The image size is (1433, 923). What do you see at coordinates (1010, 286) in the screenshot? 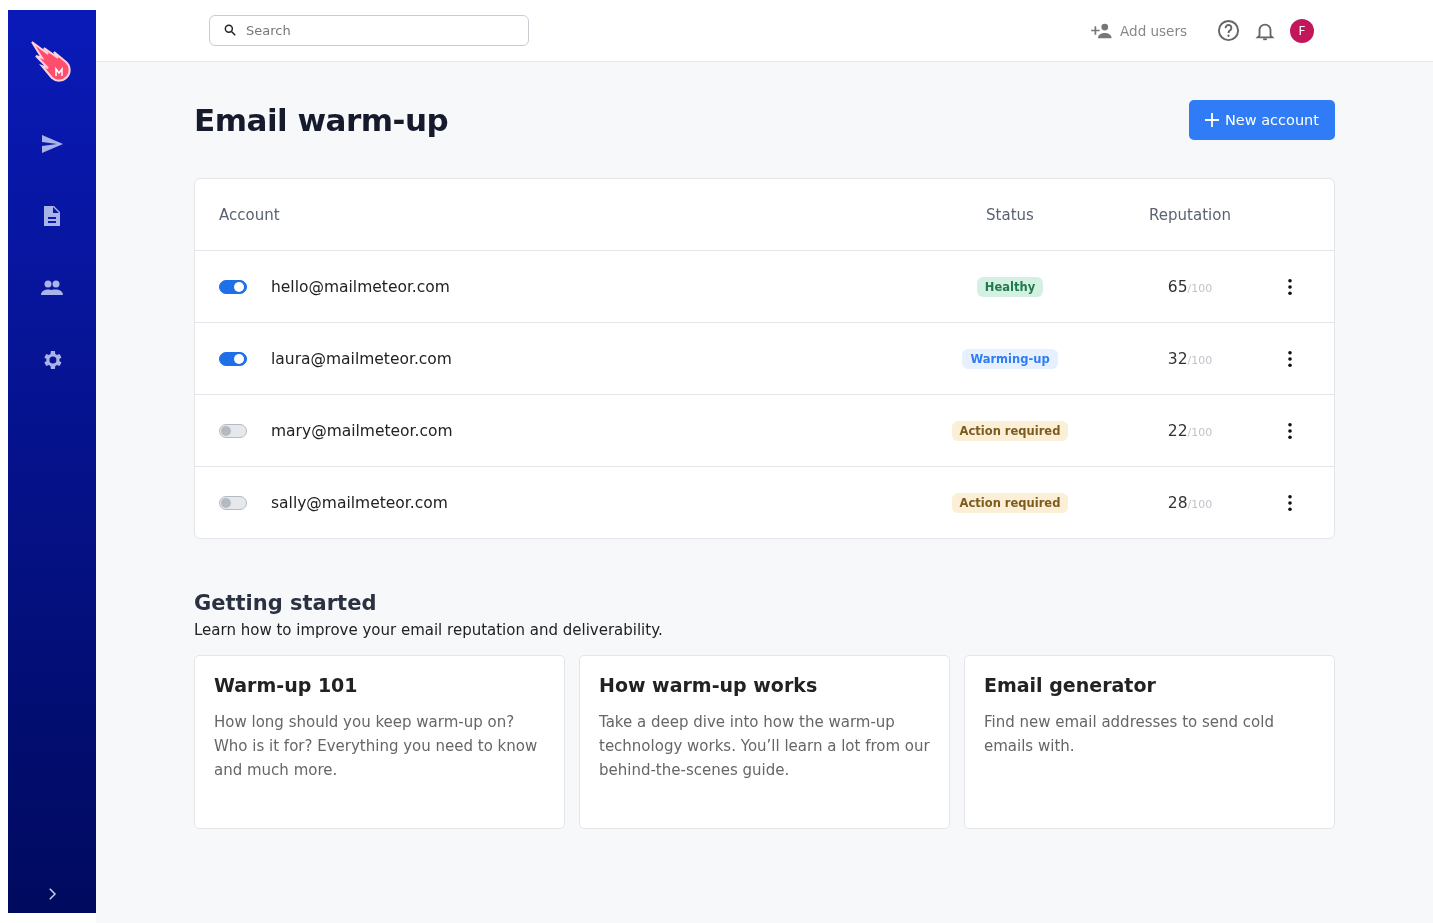
I see `status-badge: Healthy` at bounding box center [1010, 286].